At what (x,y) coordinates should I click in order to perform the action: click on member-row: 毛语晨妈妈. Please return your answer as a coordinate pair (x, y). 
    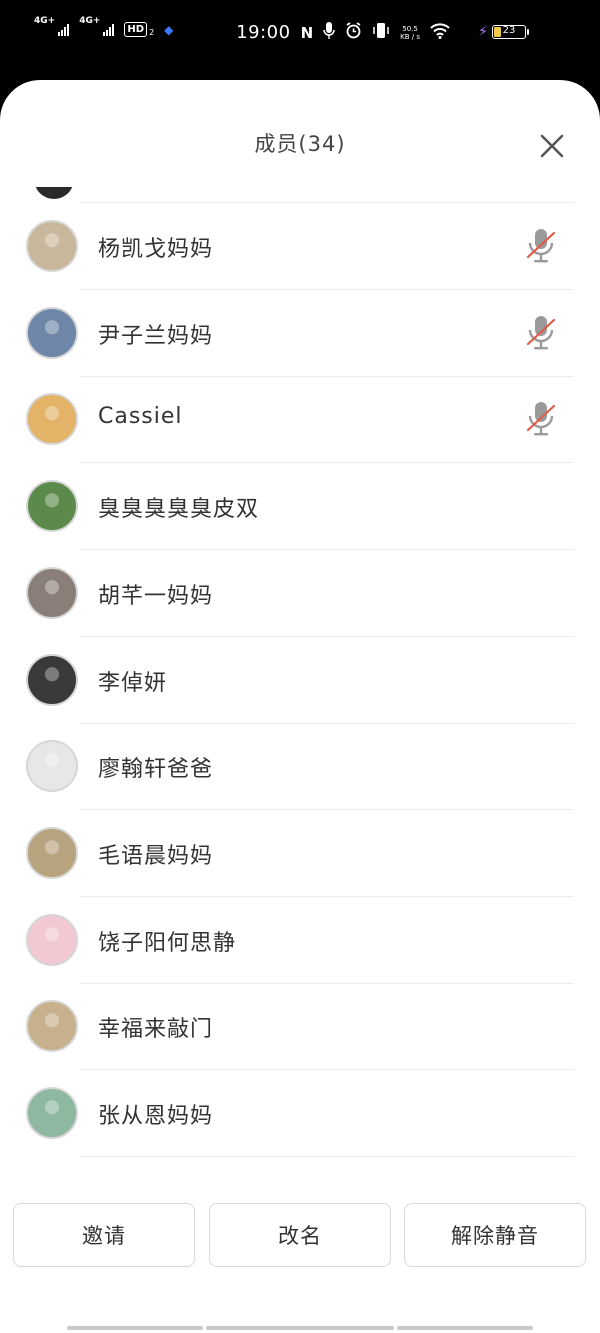
    Looking at the image, I should click on (300, 853).